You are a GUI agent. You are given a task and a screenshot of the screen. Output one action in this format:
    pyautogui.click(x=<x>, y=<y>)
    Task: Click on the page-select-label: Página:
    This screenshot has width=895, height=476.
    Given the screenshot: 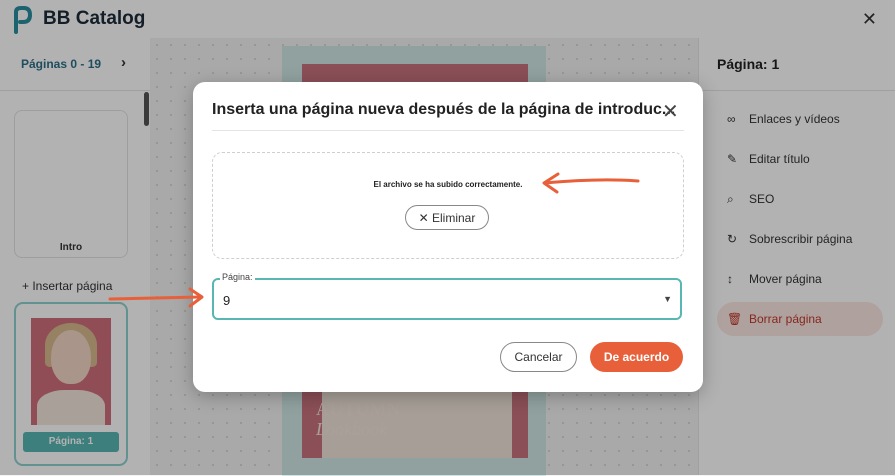 What is the action you would take?
    pyautogui.click(x=237, y=277)
    